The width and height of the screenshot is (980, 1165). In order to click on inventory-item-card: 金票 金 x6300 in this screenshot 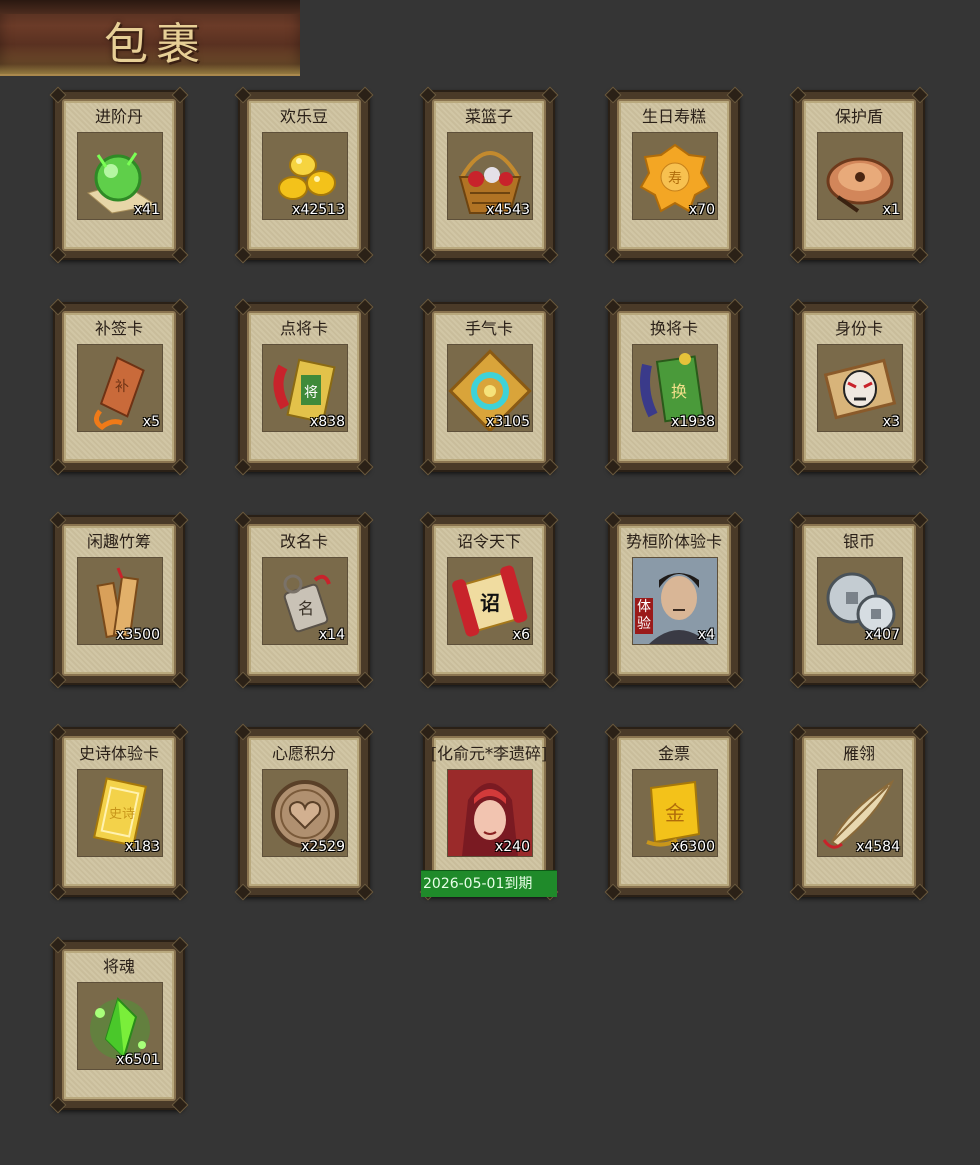, I will do `click(674, 812)`.